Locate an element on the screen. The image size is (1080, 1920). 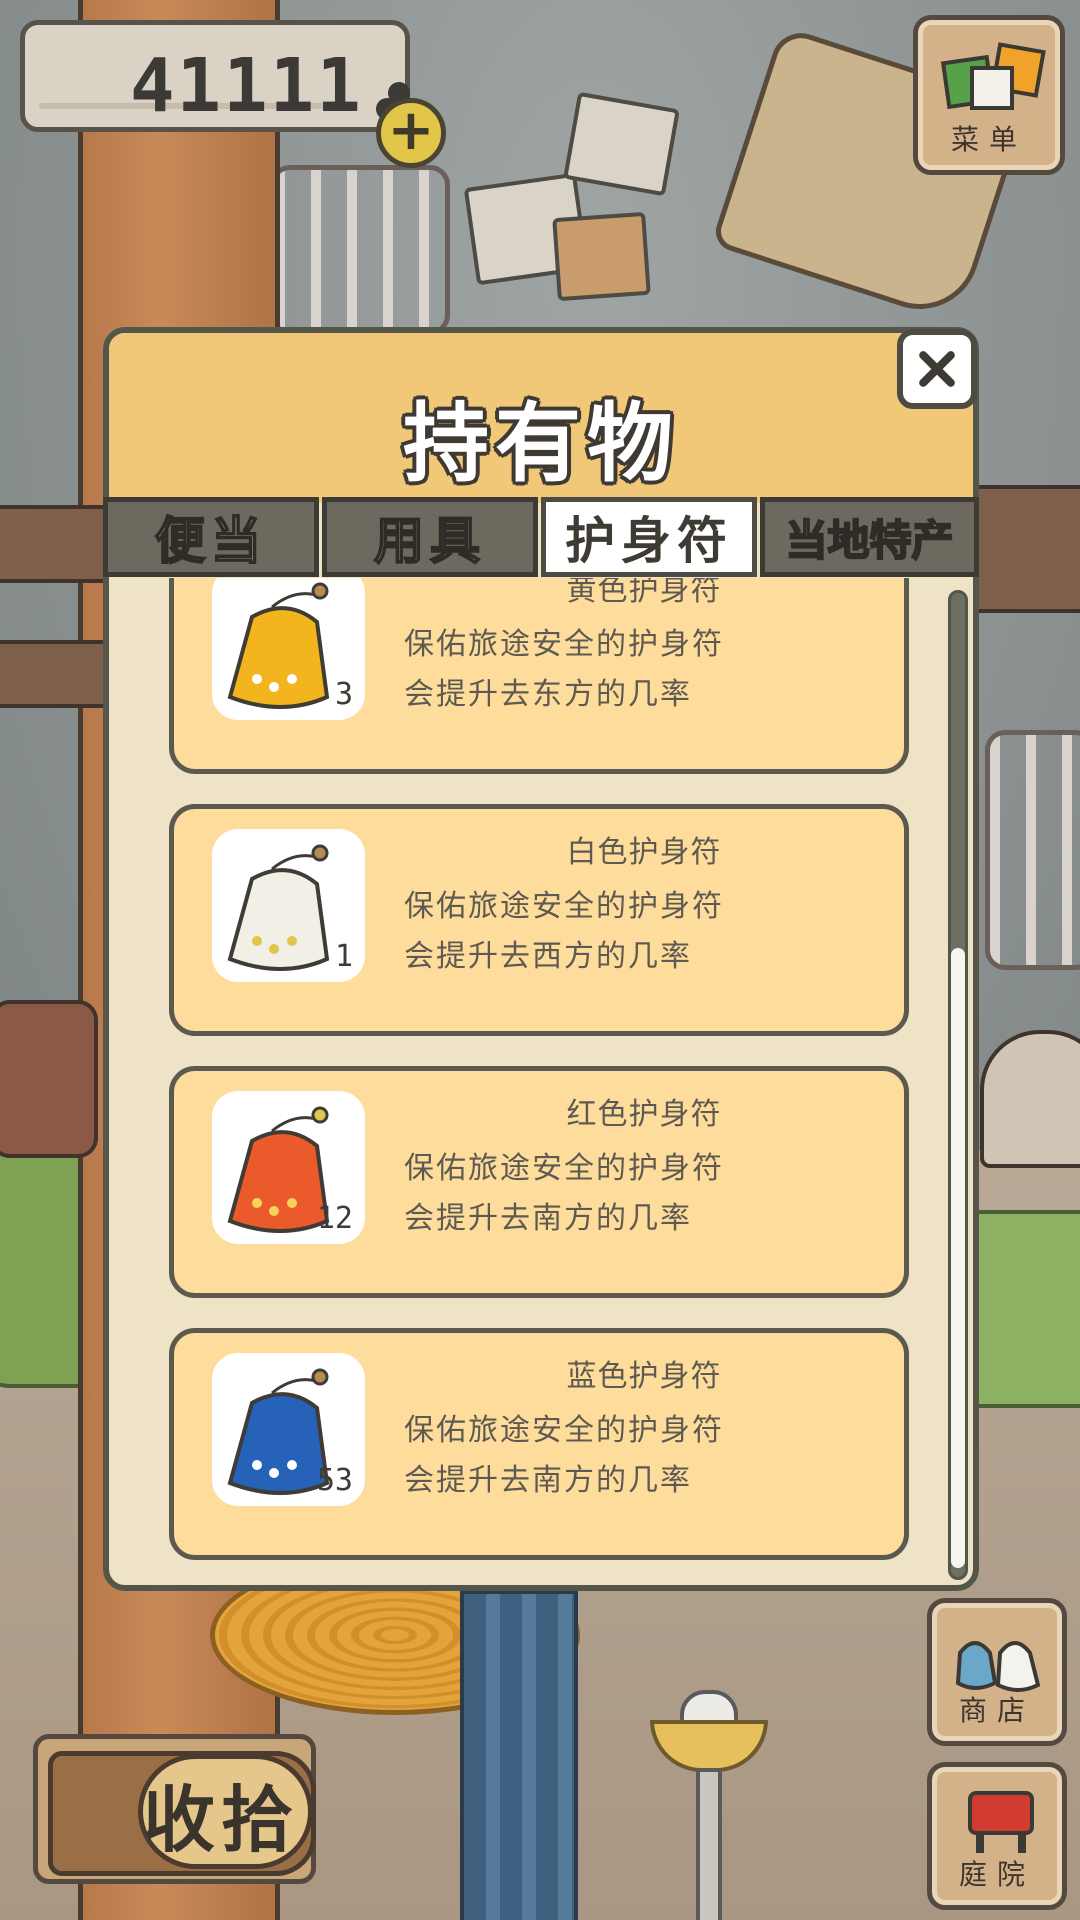
category-tabs: 便当 用具 护身符 当地特产 is located at coordinates (541, 537).